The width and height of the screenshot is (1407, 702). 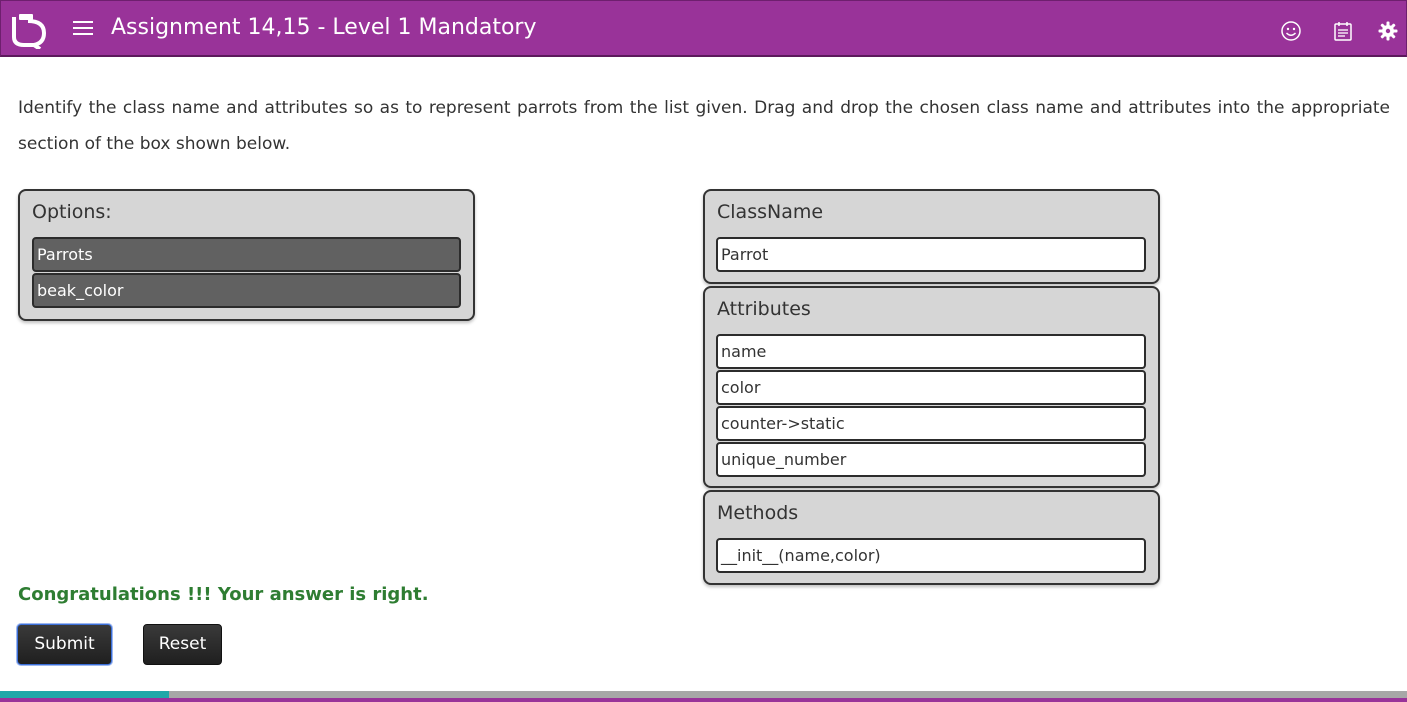 I want to click on methods-title: Methods, so click(x=758, y=513).